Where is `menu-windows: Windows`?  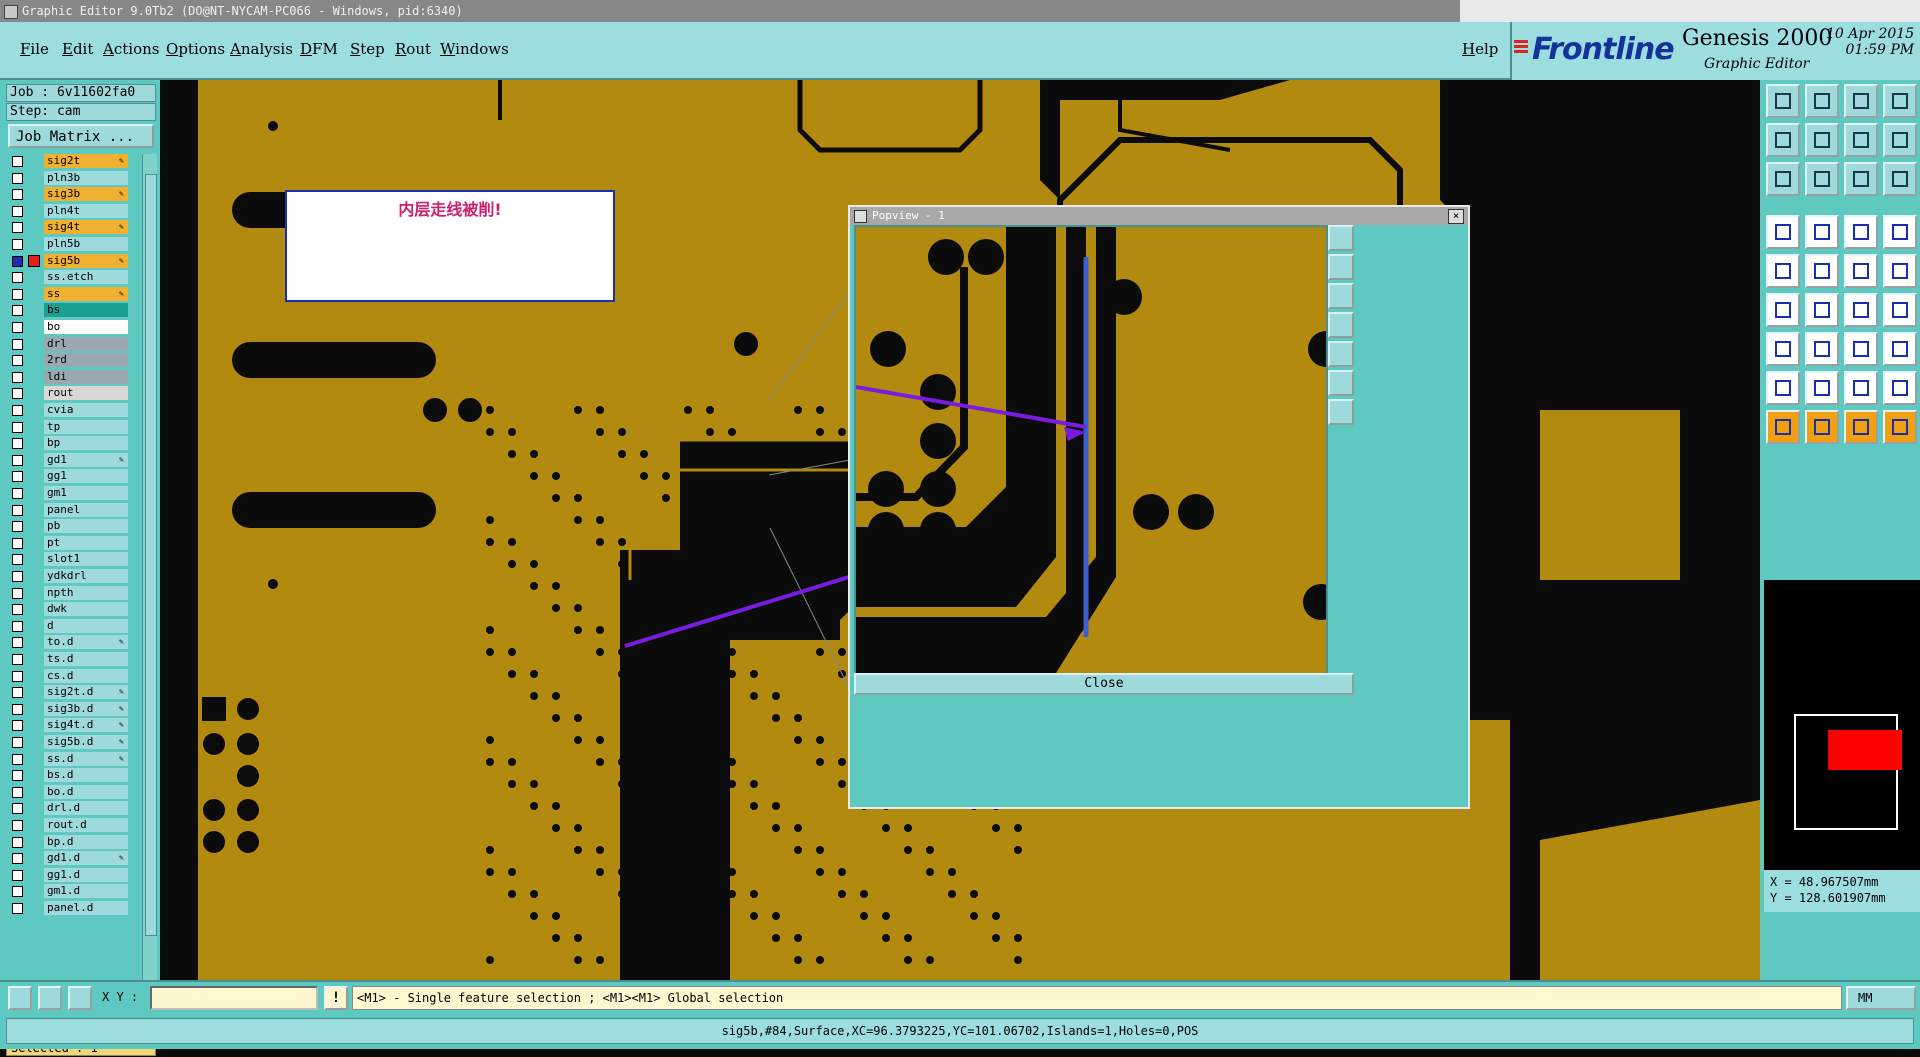 menu-windows: Windows is located at coordinates (474, 49).